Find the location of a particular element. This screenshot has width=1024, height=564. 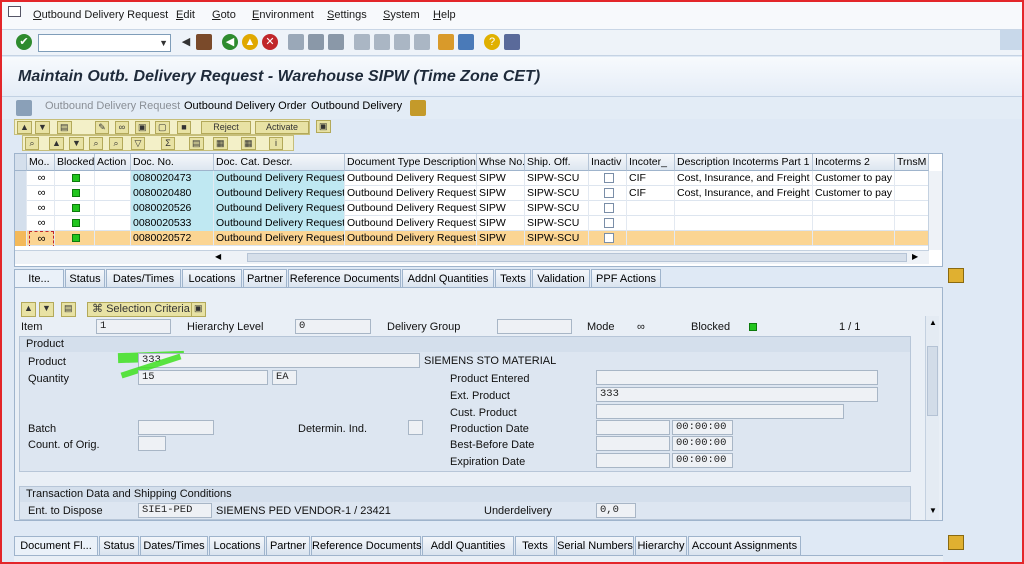

tab-dates-times: Dates/Times is located at coordinates (174, 545).